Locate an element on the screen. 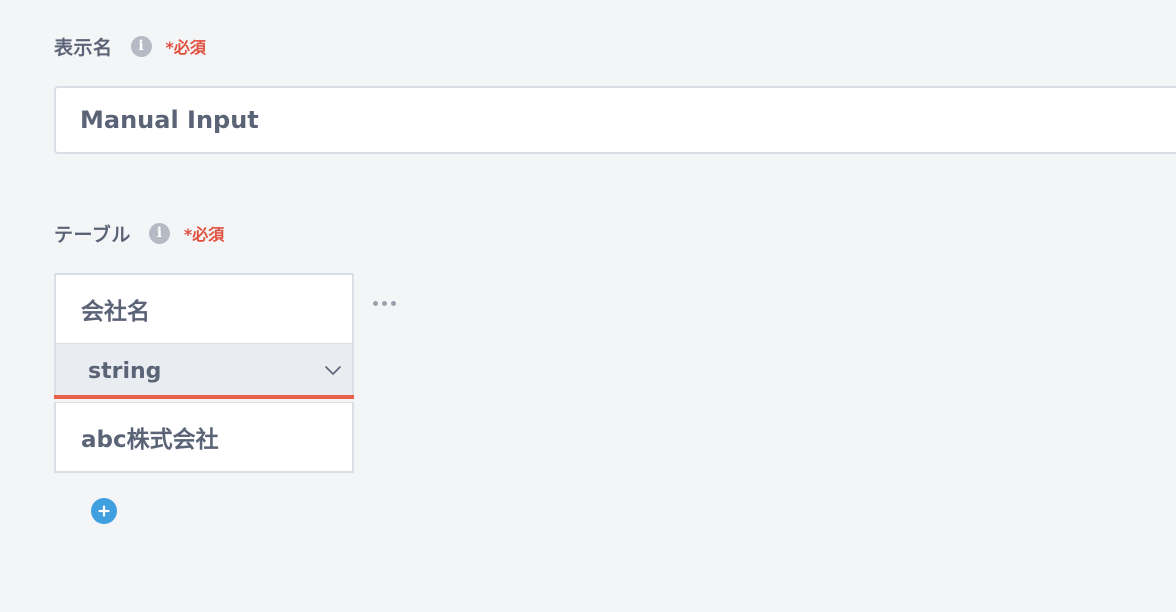 The height and width of the screenshot is (612, 1176). table-column: 会社名 string abc株式会社 is located at coordinates (204, 373).